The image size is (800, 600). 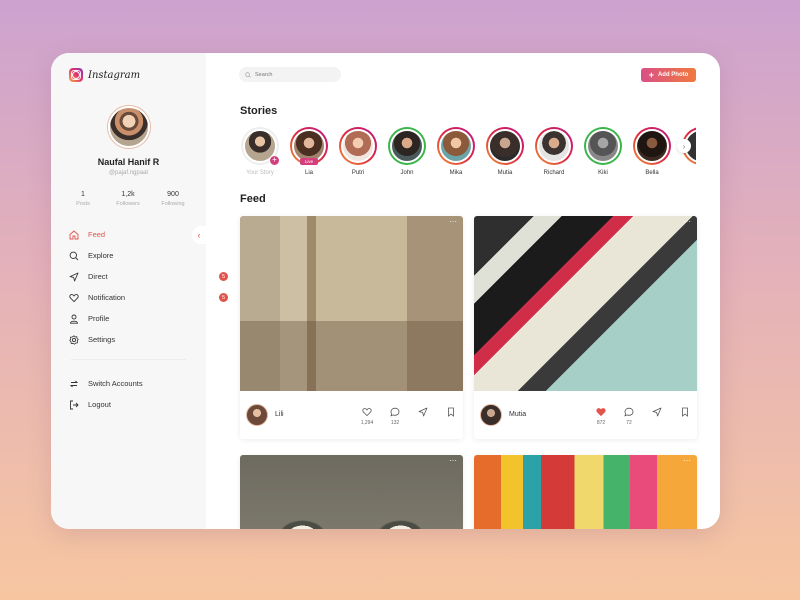 I want to click on story-name: Mika, so click(x=456, y=173).